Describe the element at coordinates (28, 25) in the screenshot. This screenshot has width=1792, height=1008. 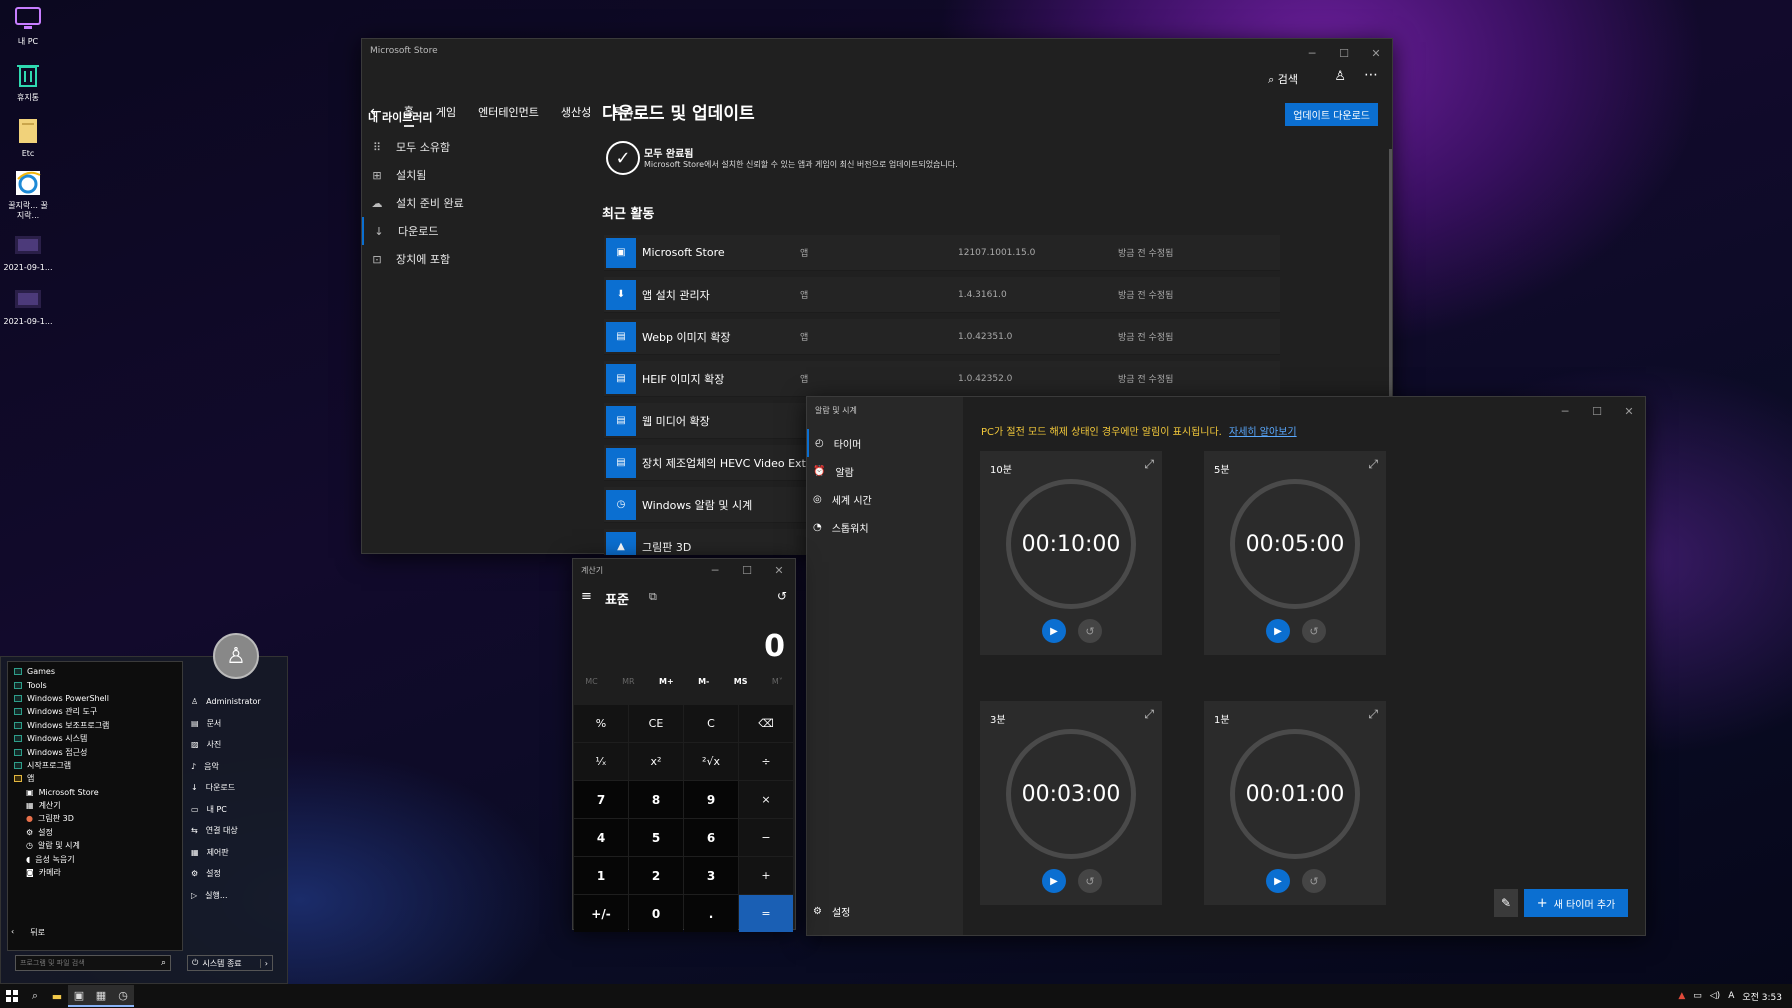
I see `desktop-icon-my-pc: 내 PC` at that location.